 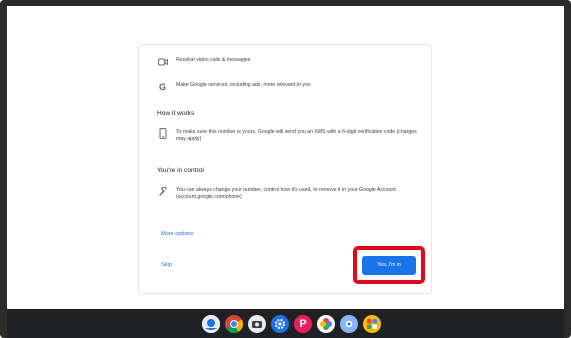 What do you see at coordinates (287, 62) in the screenshot?
I see `feature-video-calls: Receive video calls & messages` at bounding box center [287, 62].